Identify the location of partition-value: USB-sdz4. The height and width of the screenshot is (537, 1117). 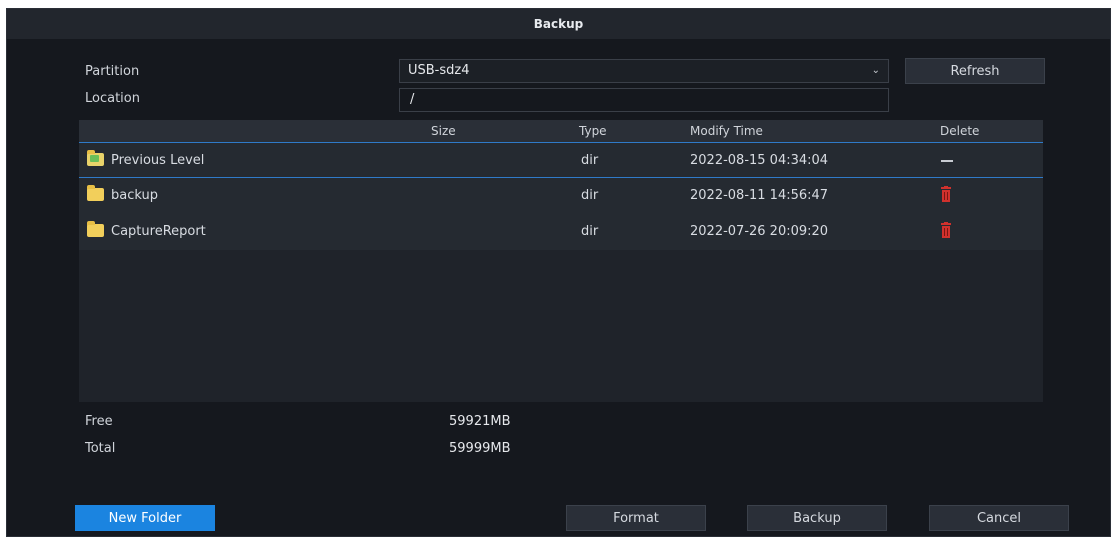
(439, 70).